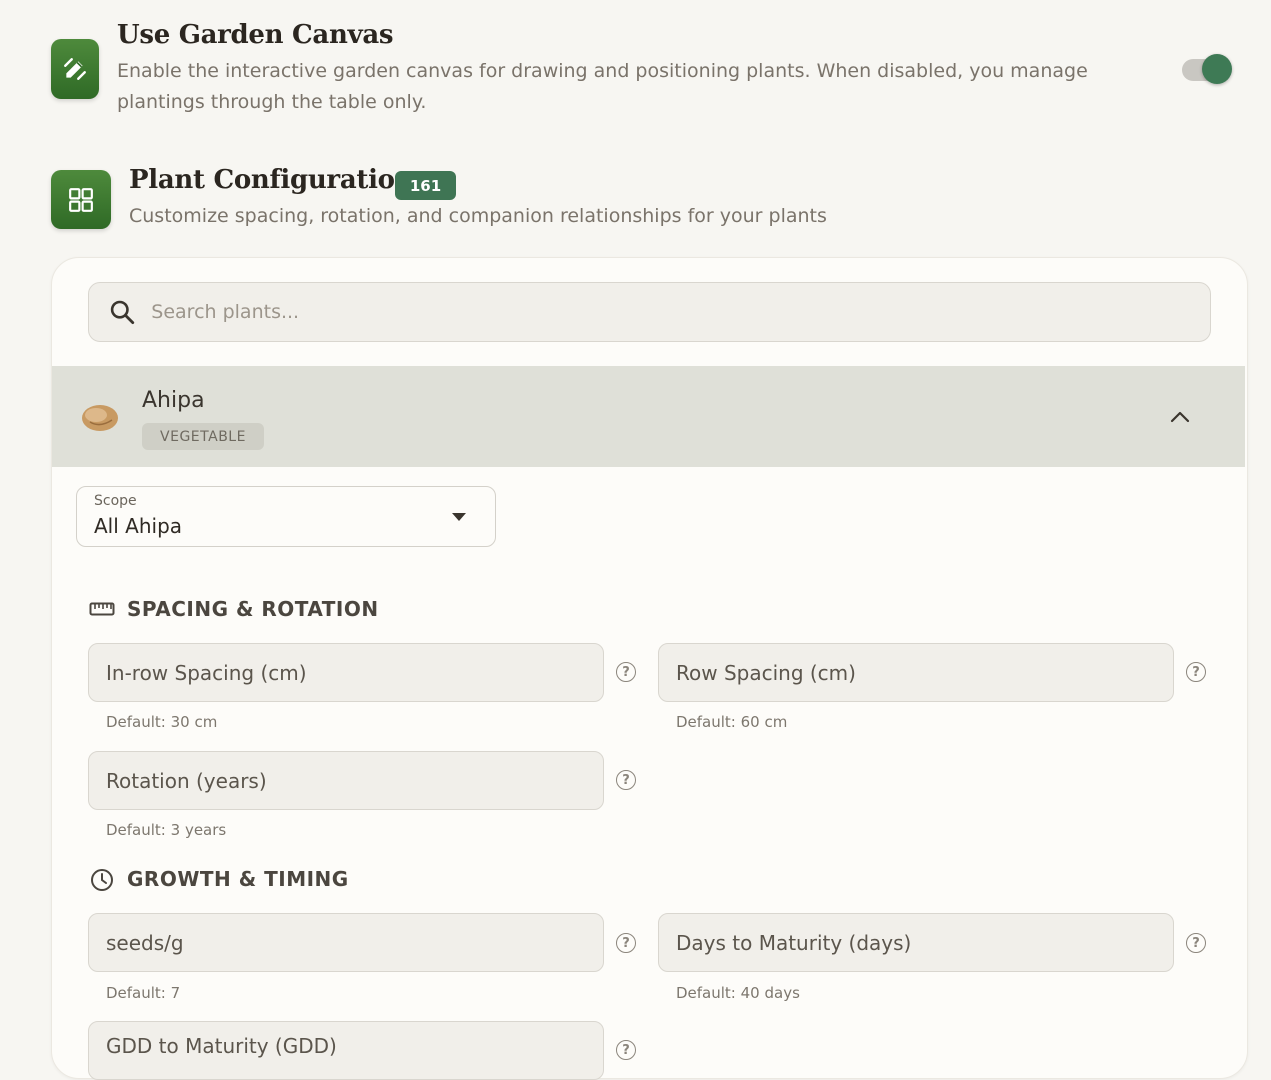  I want to click on pencil-icon, so click(75, 69).